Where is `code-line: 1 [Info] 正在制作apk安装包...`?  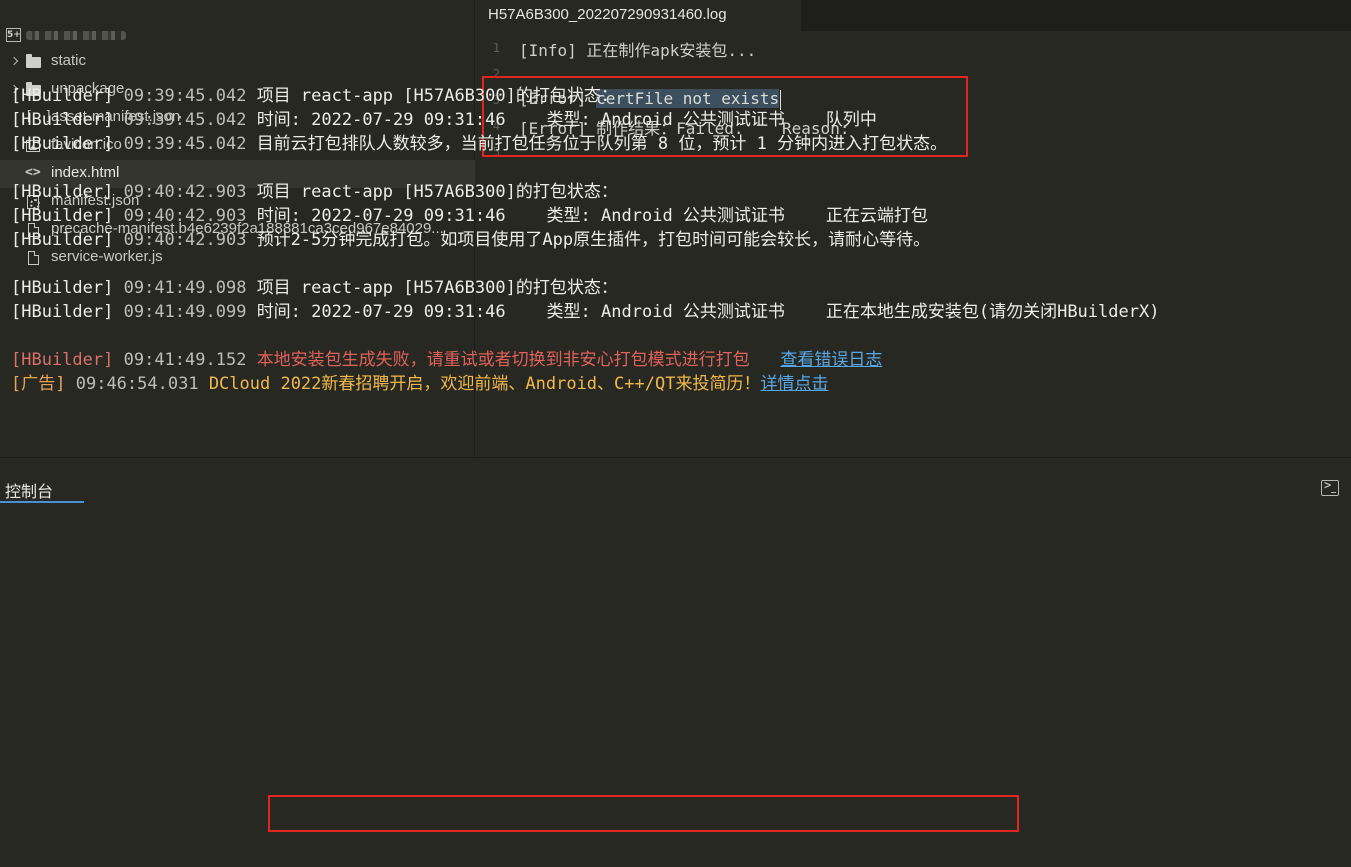 code-line: 1 [Info] 正在制作apk安装包... is located at coordinates (913, 48).